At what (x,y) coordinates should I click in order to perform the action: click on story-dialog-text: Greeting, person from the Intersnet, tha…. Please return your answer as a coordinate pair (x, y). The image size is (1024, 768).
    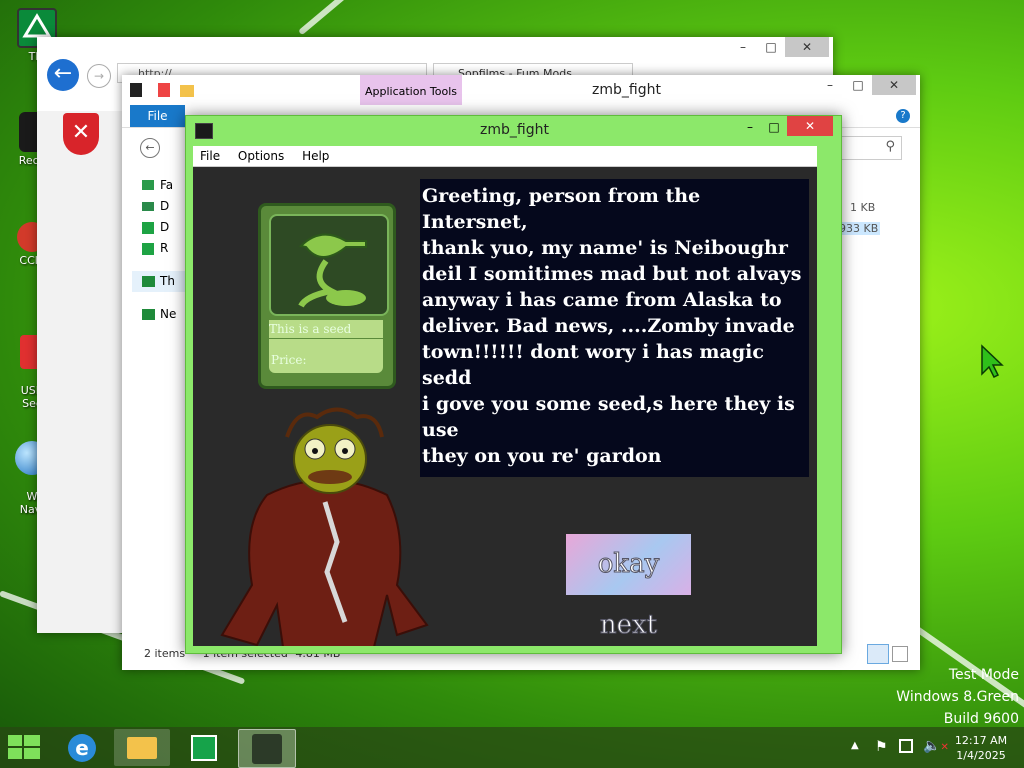
    Looking at the image, I should click on (614, 328).